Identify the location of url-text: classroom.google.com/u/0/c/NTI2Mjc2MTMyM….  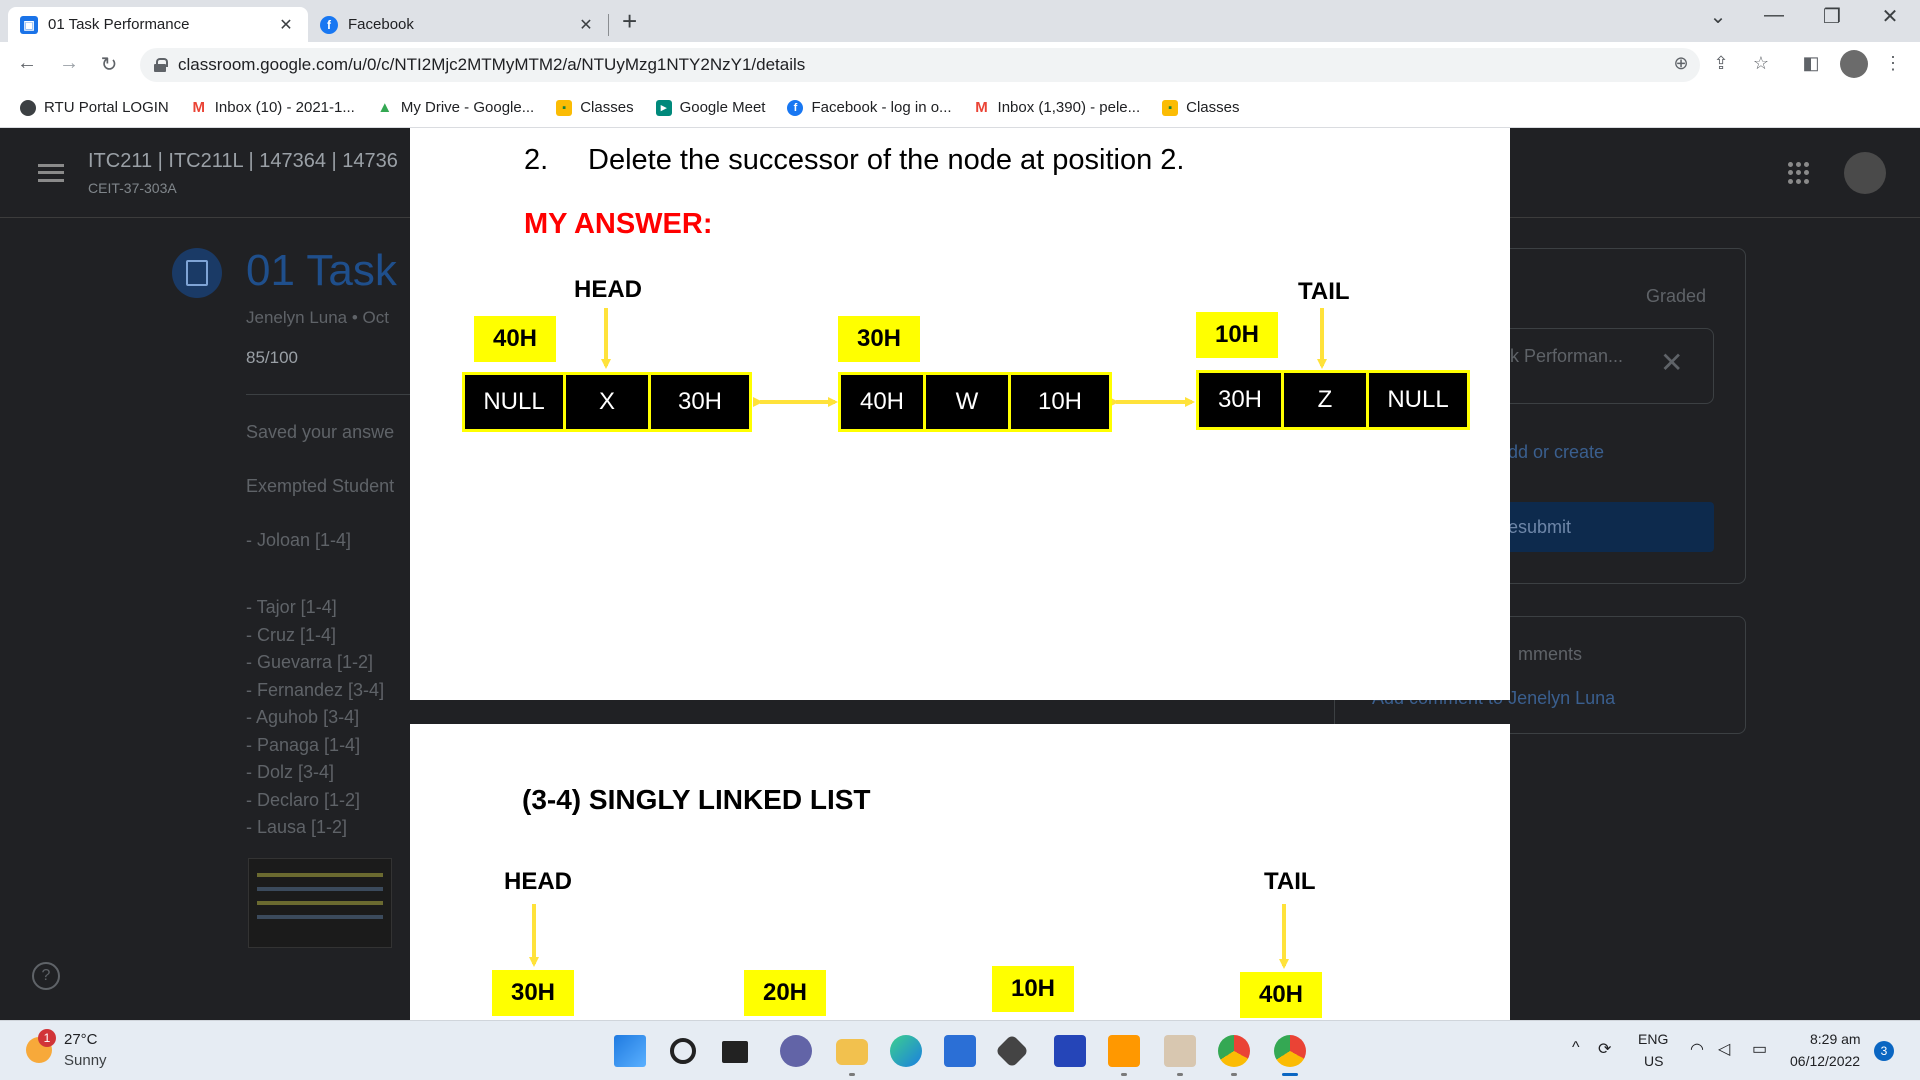
(492, 64).